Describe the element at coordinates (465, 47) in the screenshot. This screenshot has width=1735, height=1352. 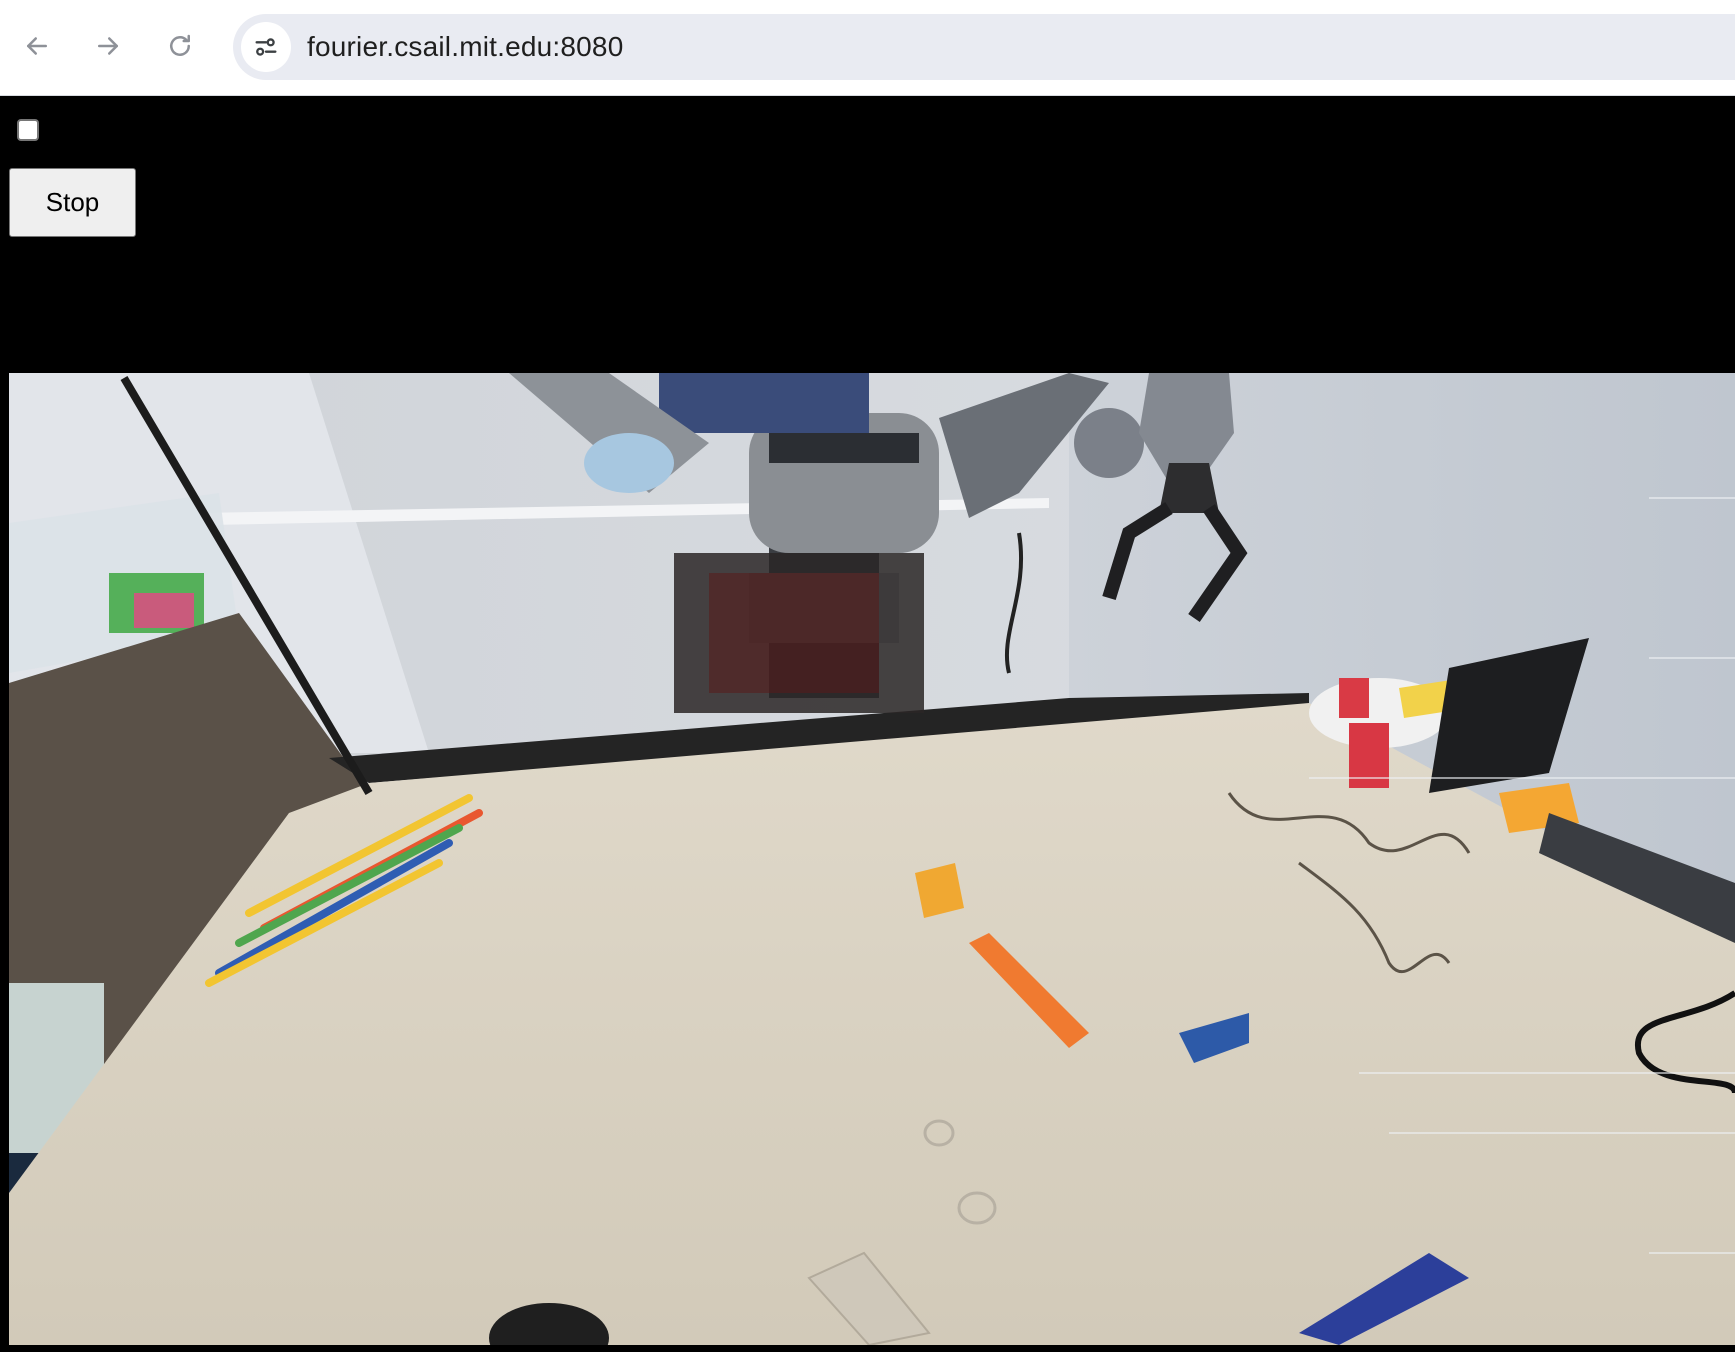
I see `url-text: fourier.csail.mit.edu:8080` at that location.